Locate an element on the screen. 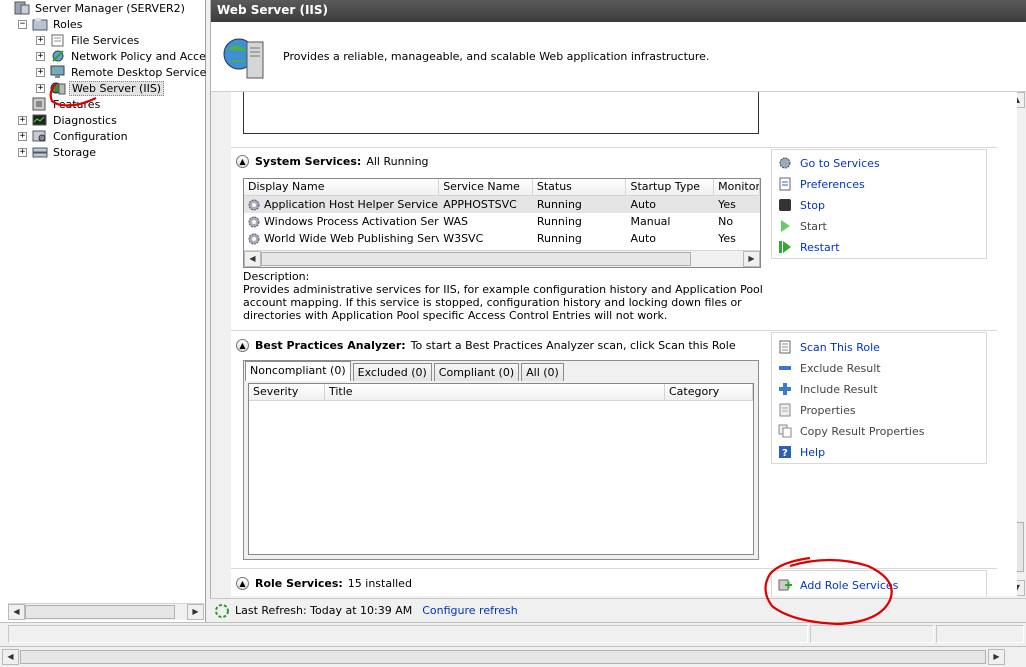 This screenshot has height=667, width=1026. properties-icon is located at coordinates (785, 410).